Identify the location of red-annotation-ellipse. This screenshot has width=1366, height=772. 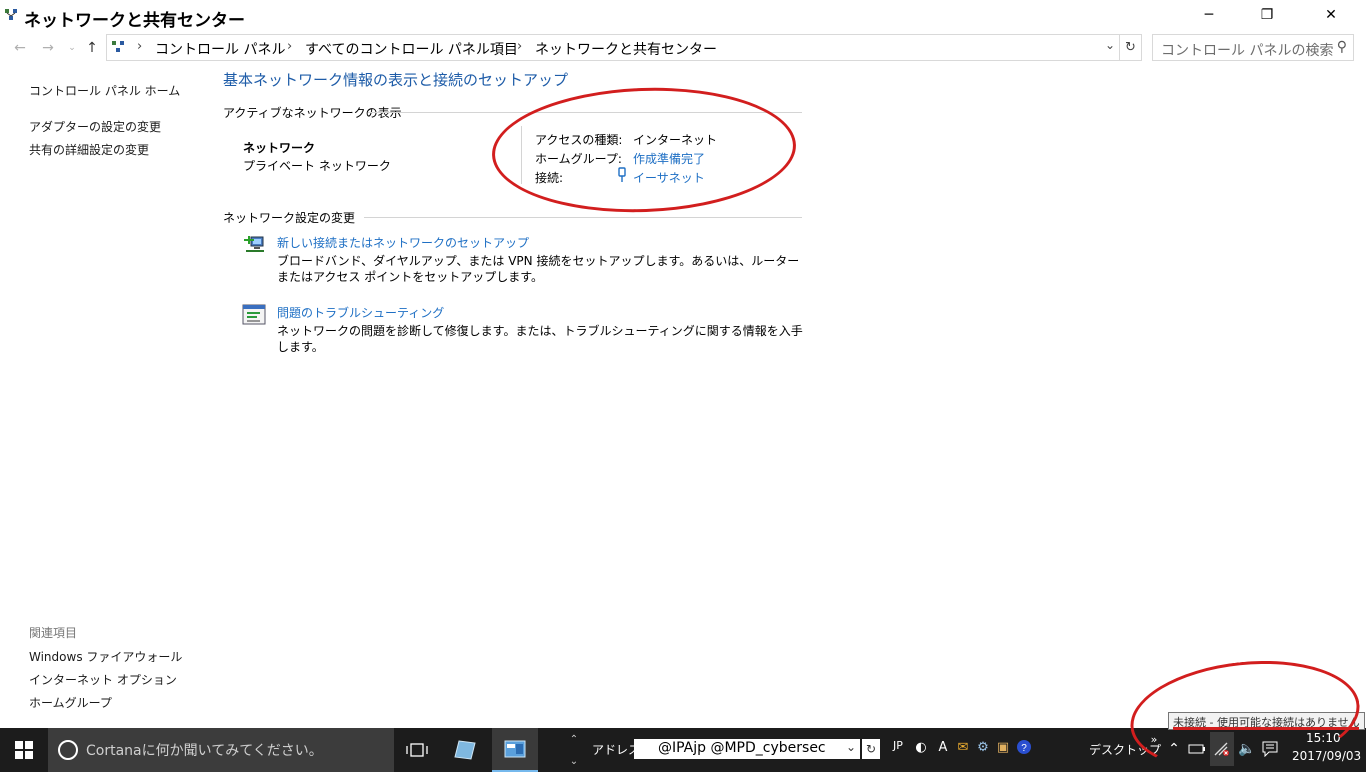
(644, 150).